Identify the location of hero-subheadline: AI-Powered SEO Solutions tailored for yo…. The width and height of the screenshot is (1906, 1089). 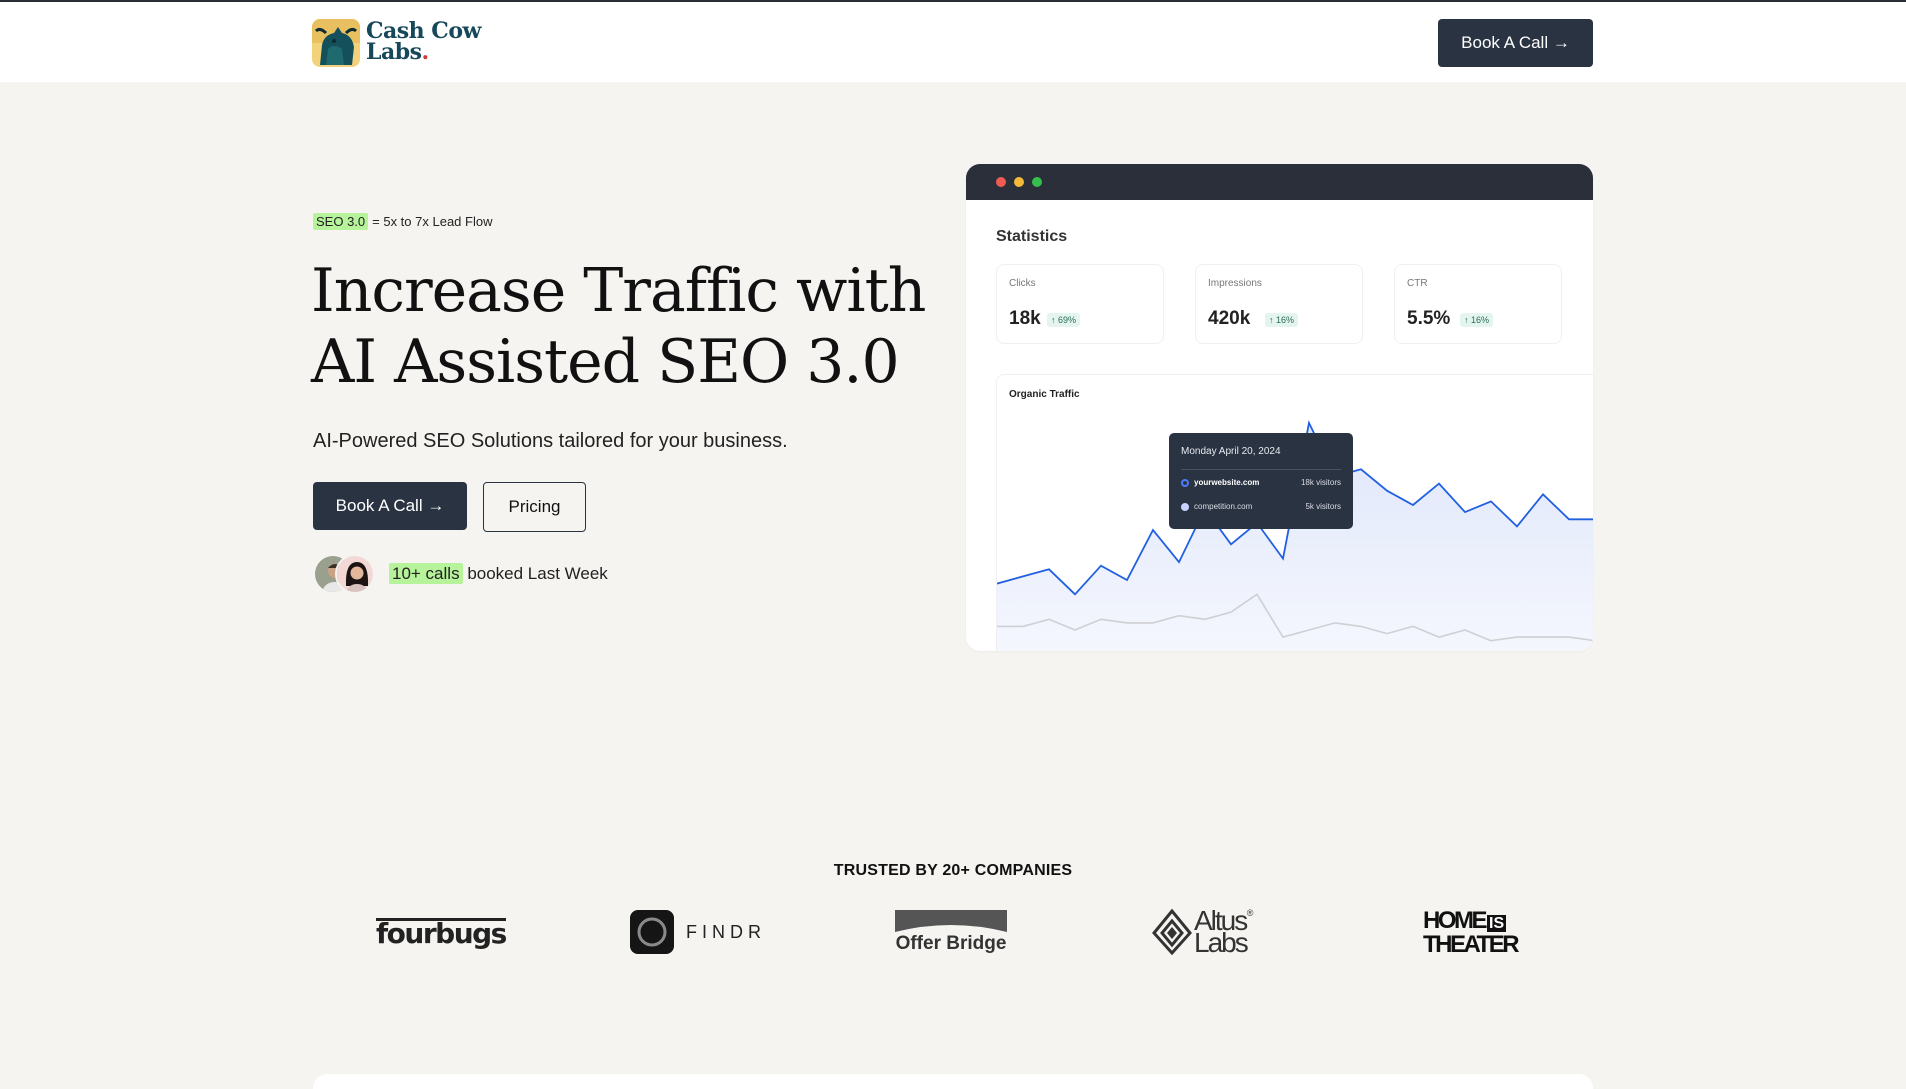
(550, 441).